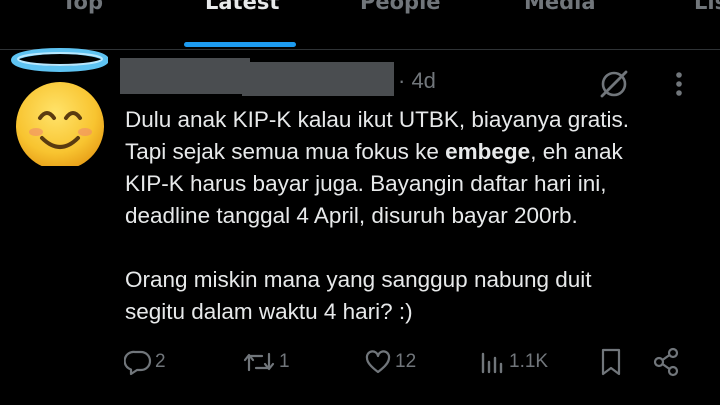  Describe the element at coordinates (240, 44) in the screenshot. I see `active-tab-indicator` at that location.